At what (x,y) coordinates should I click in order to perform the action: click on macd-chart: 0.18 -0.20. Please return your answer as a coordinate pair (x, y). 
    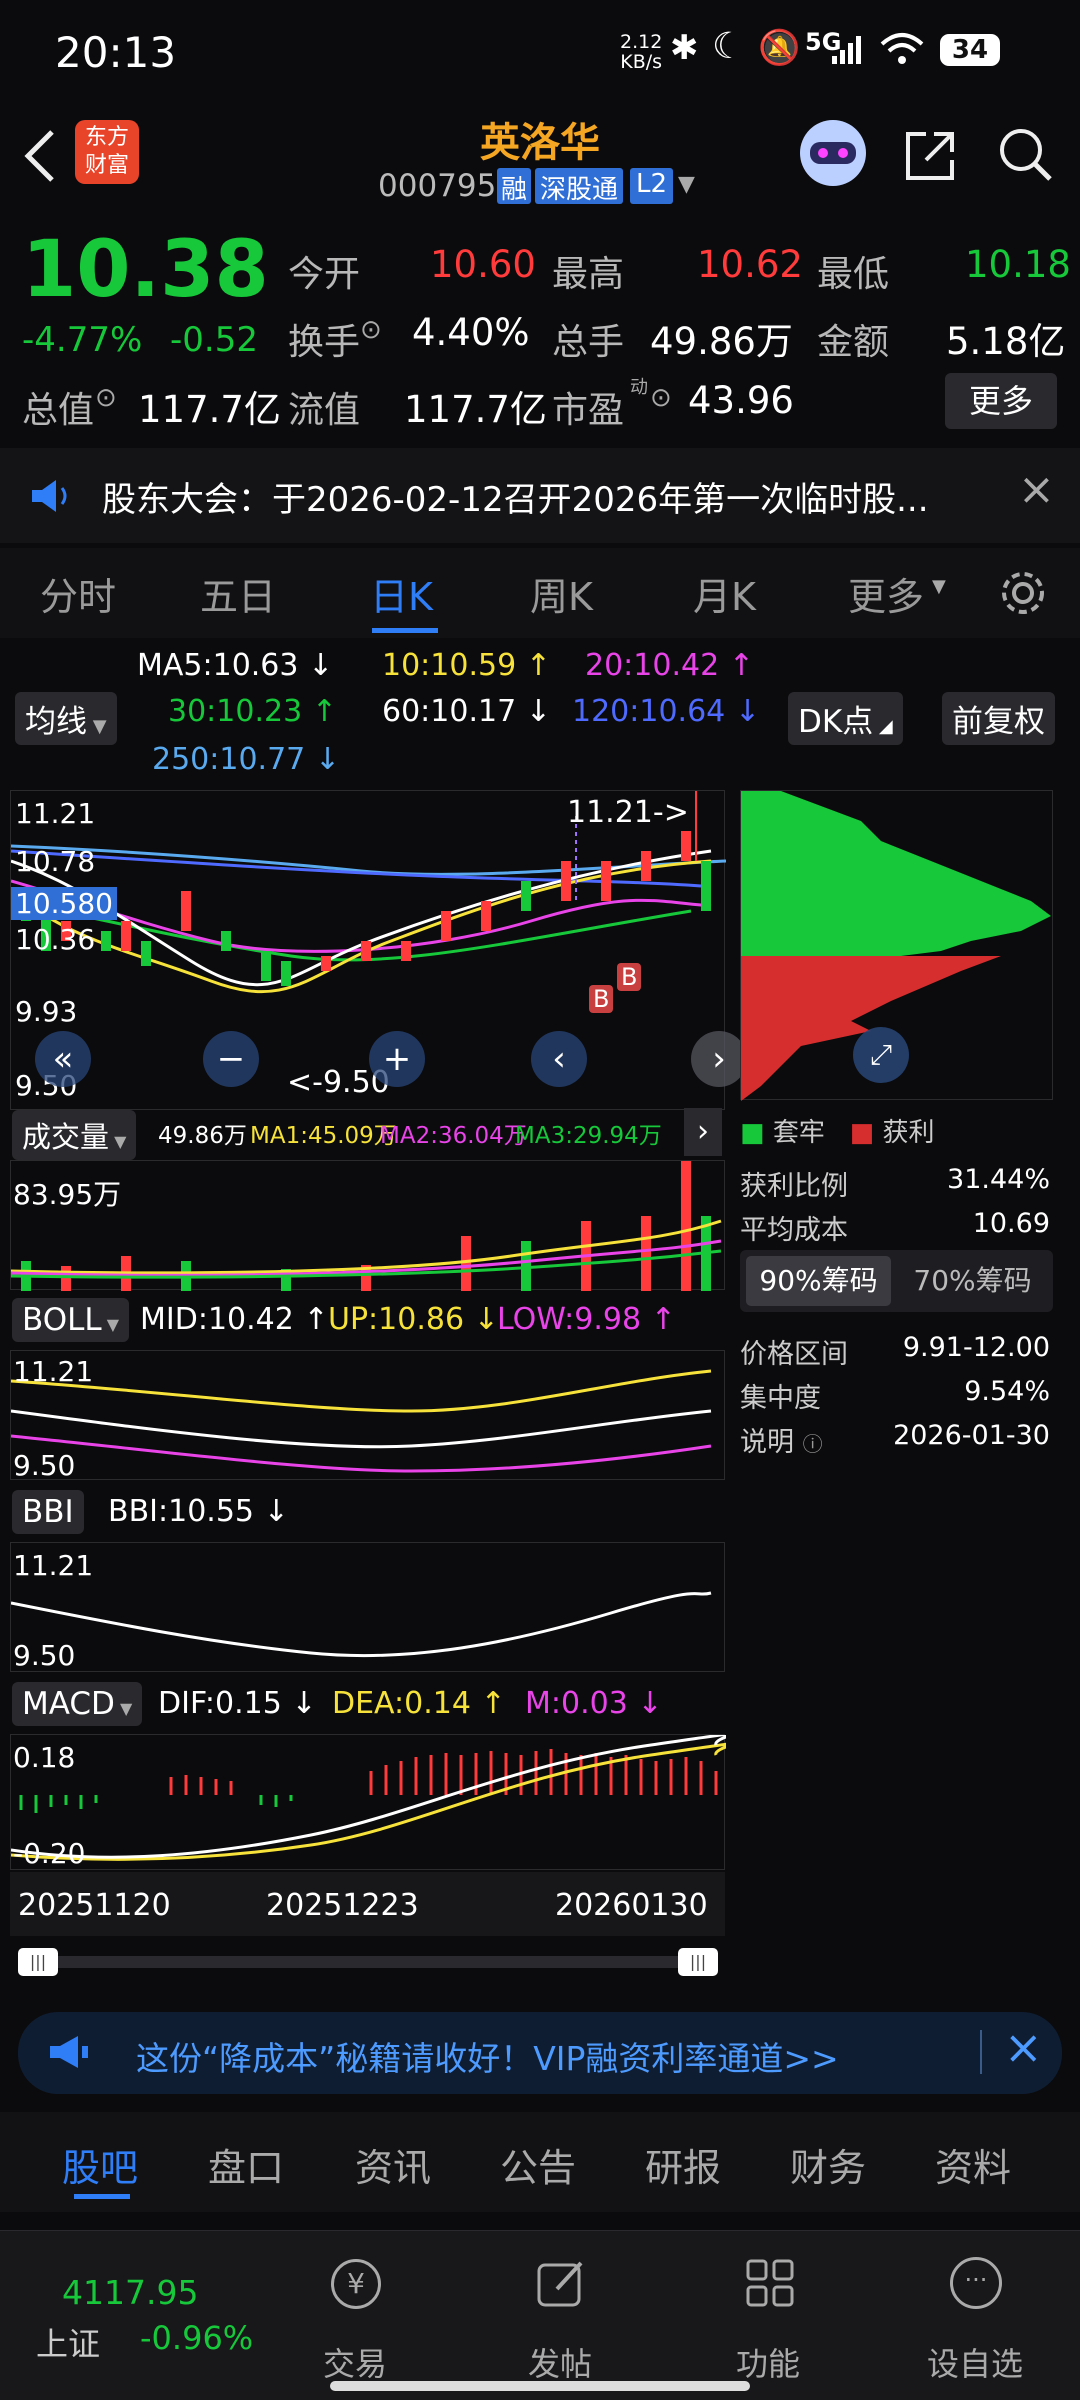
    Looking at the image, I should click on (368, 1802).